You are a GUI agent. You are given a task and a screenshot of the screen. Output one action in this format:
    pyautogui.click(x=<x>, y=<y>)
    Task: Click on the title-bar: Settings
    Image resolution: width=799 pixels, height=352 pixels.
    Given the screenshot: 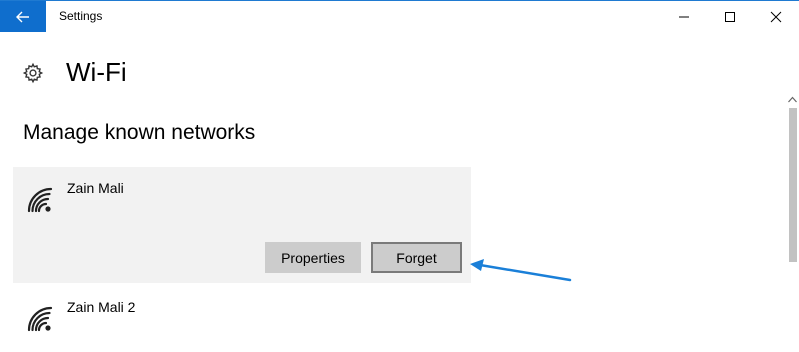 What is the action you would take?
    pyautogui.click(x=399, y=16)
    